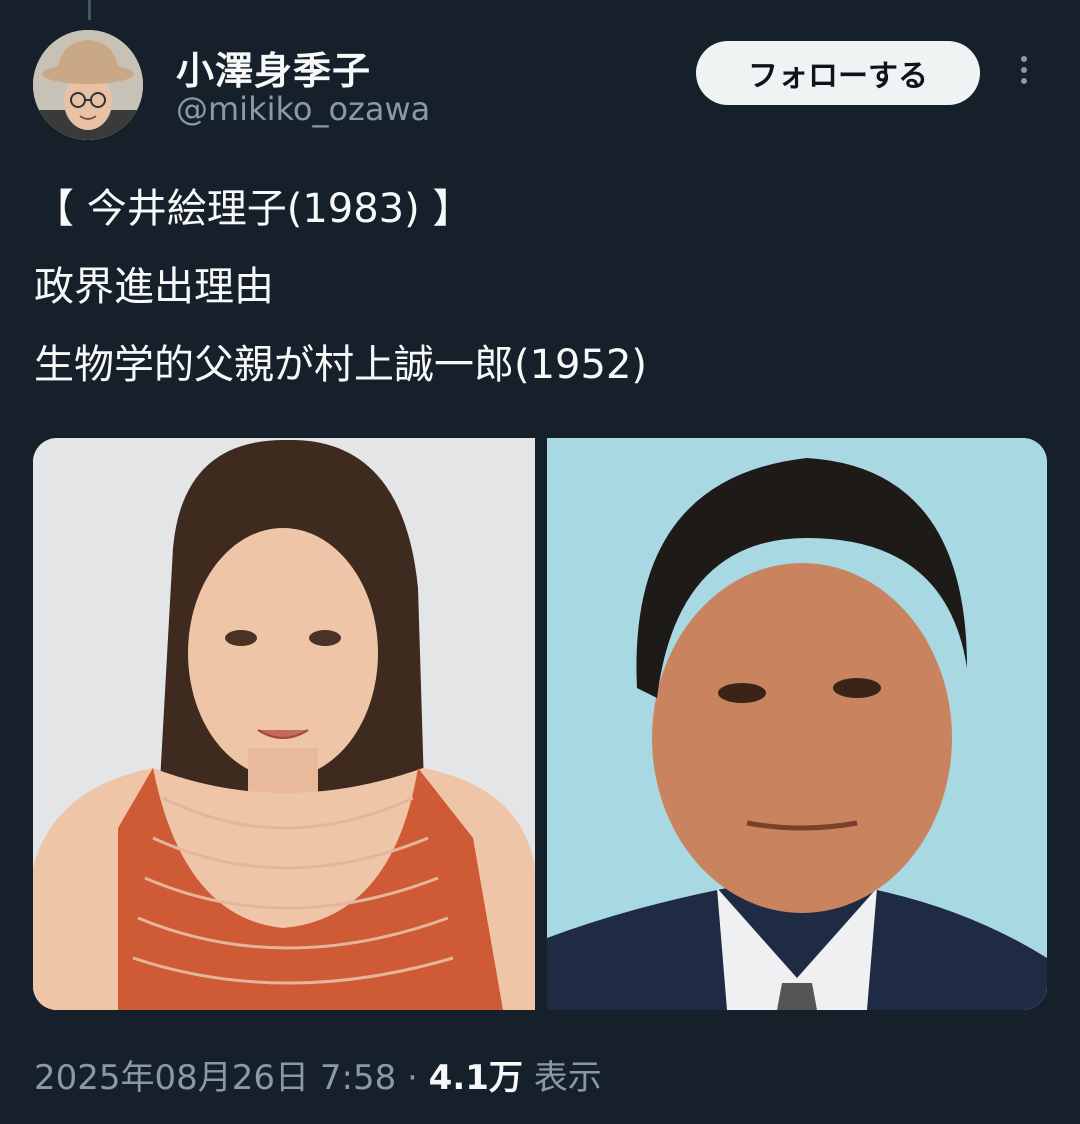 The image size is (1080, 1124). What do you see at coordinates (1024, 74) in the screenshot?
I see `more-vertical-icon` at bounding box center [1024, 74].